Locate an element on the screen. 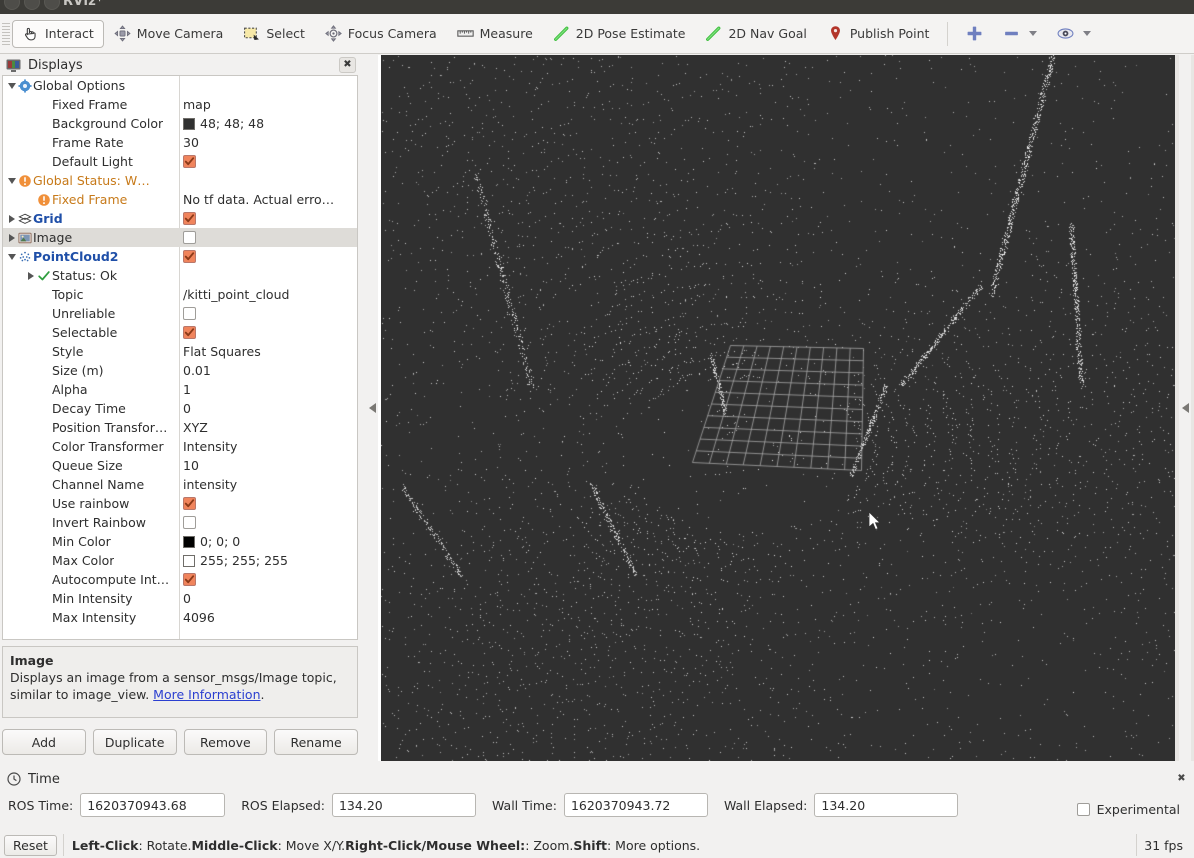 This screenshot has width=1194, height=858. tree-row: Unreliable is located at coordinates (180, 313).